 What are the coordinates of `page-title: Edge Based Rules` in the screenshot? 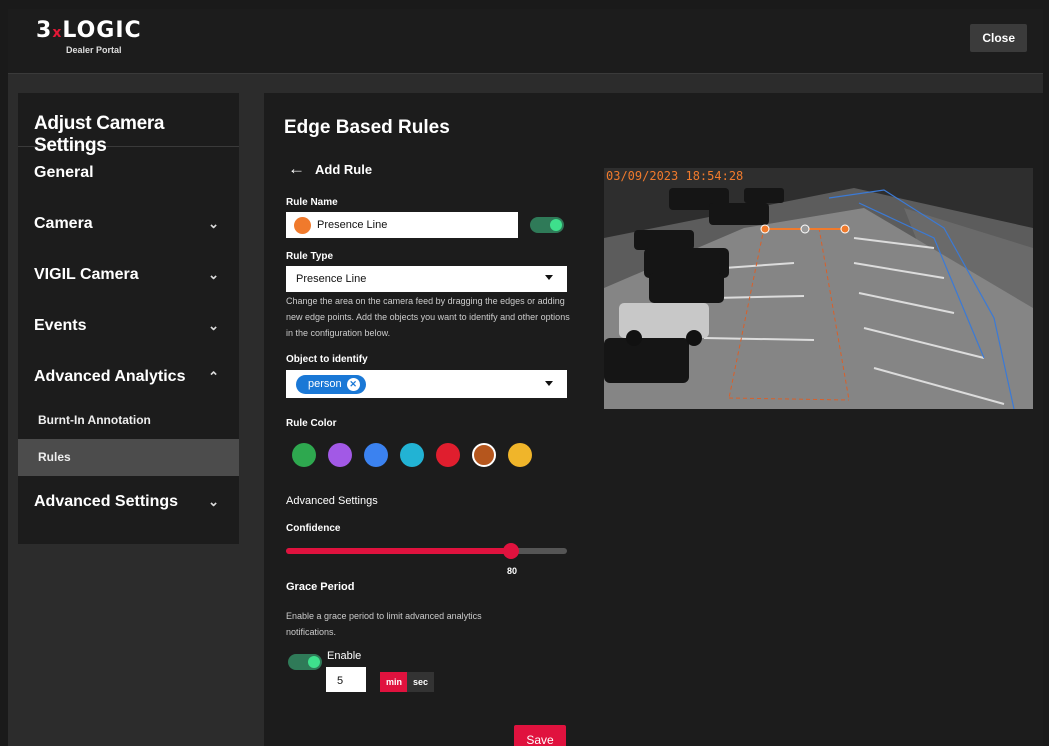 It's located at (367, 127).